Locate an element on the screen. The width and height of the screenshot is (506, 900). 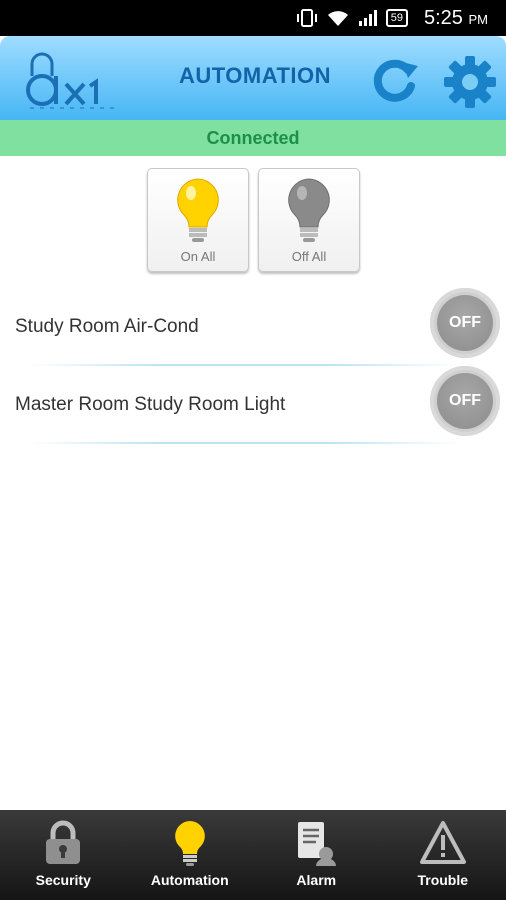
nav-alarm: Alarm is located at coordinates (316, 855).